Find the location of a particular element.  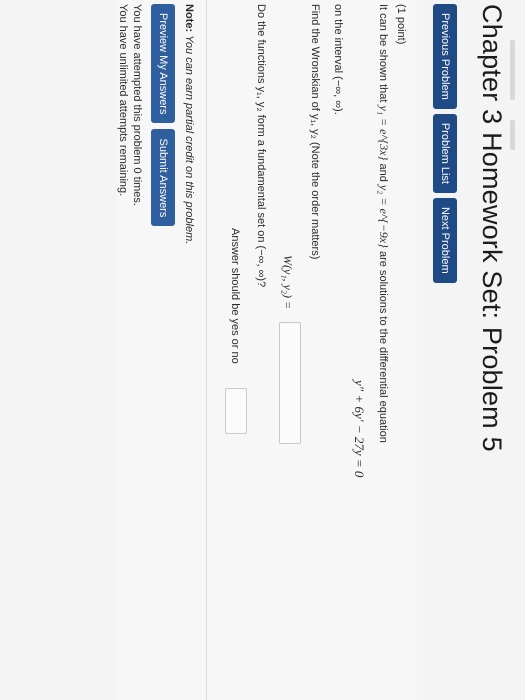

interval-text: on the interval (−∞, ∞). is located at coordinates (338, 59).